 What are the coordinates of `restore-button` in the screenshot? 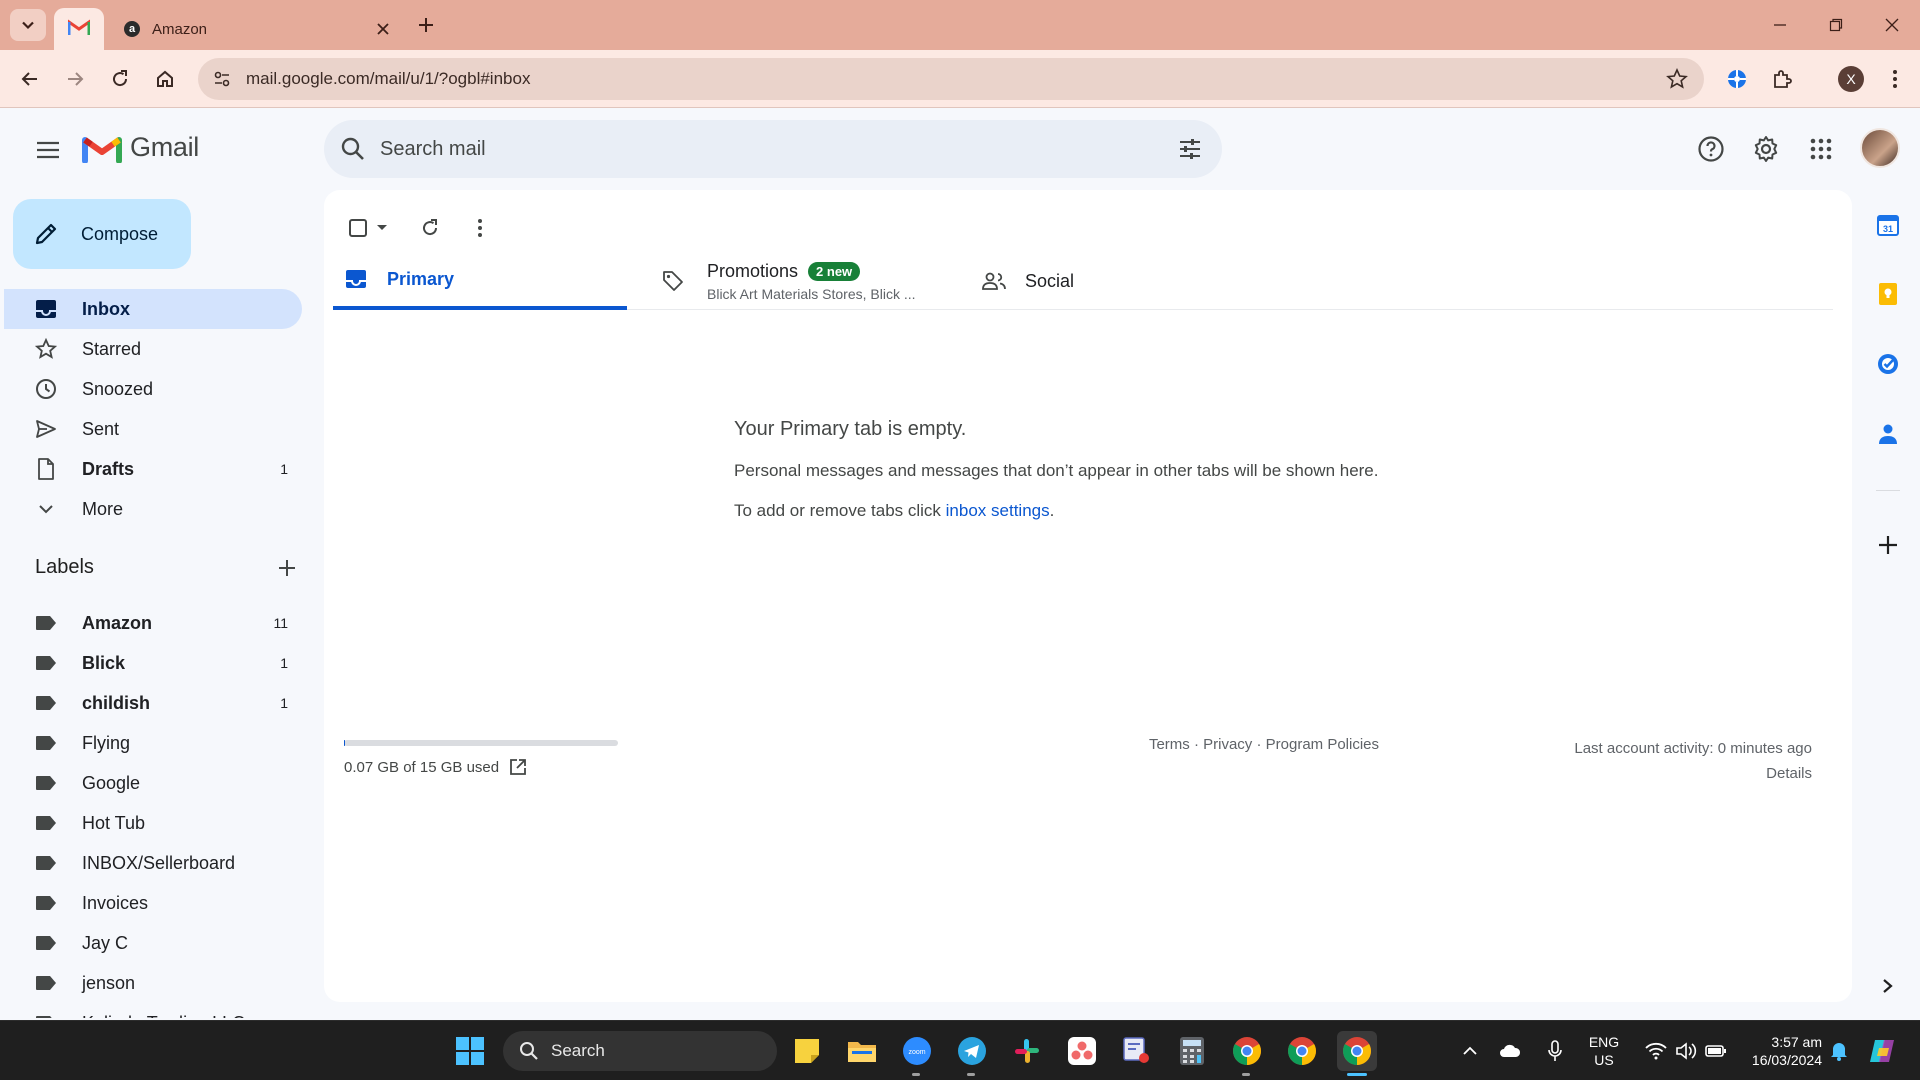 It's located at (1836, 25).